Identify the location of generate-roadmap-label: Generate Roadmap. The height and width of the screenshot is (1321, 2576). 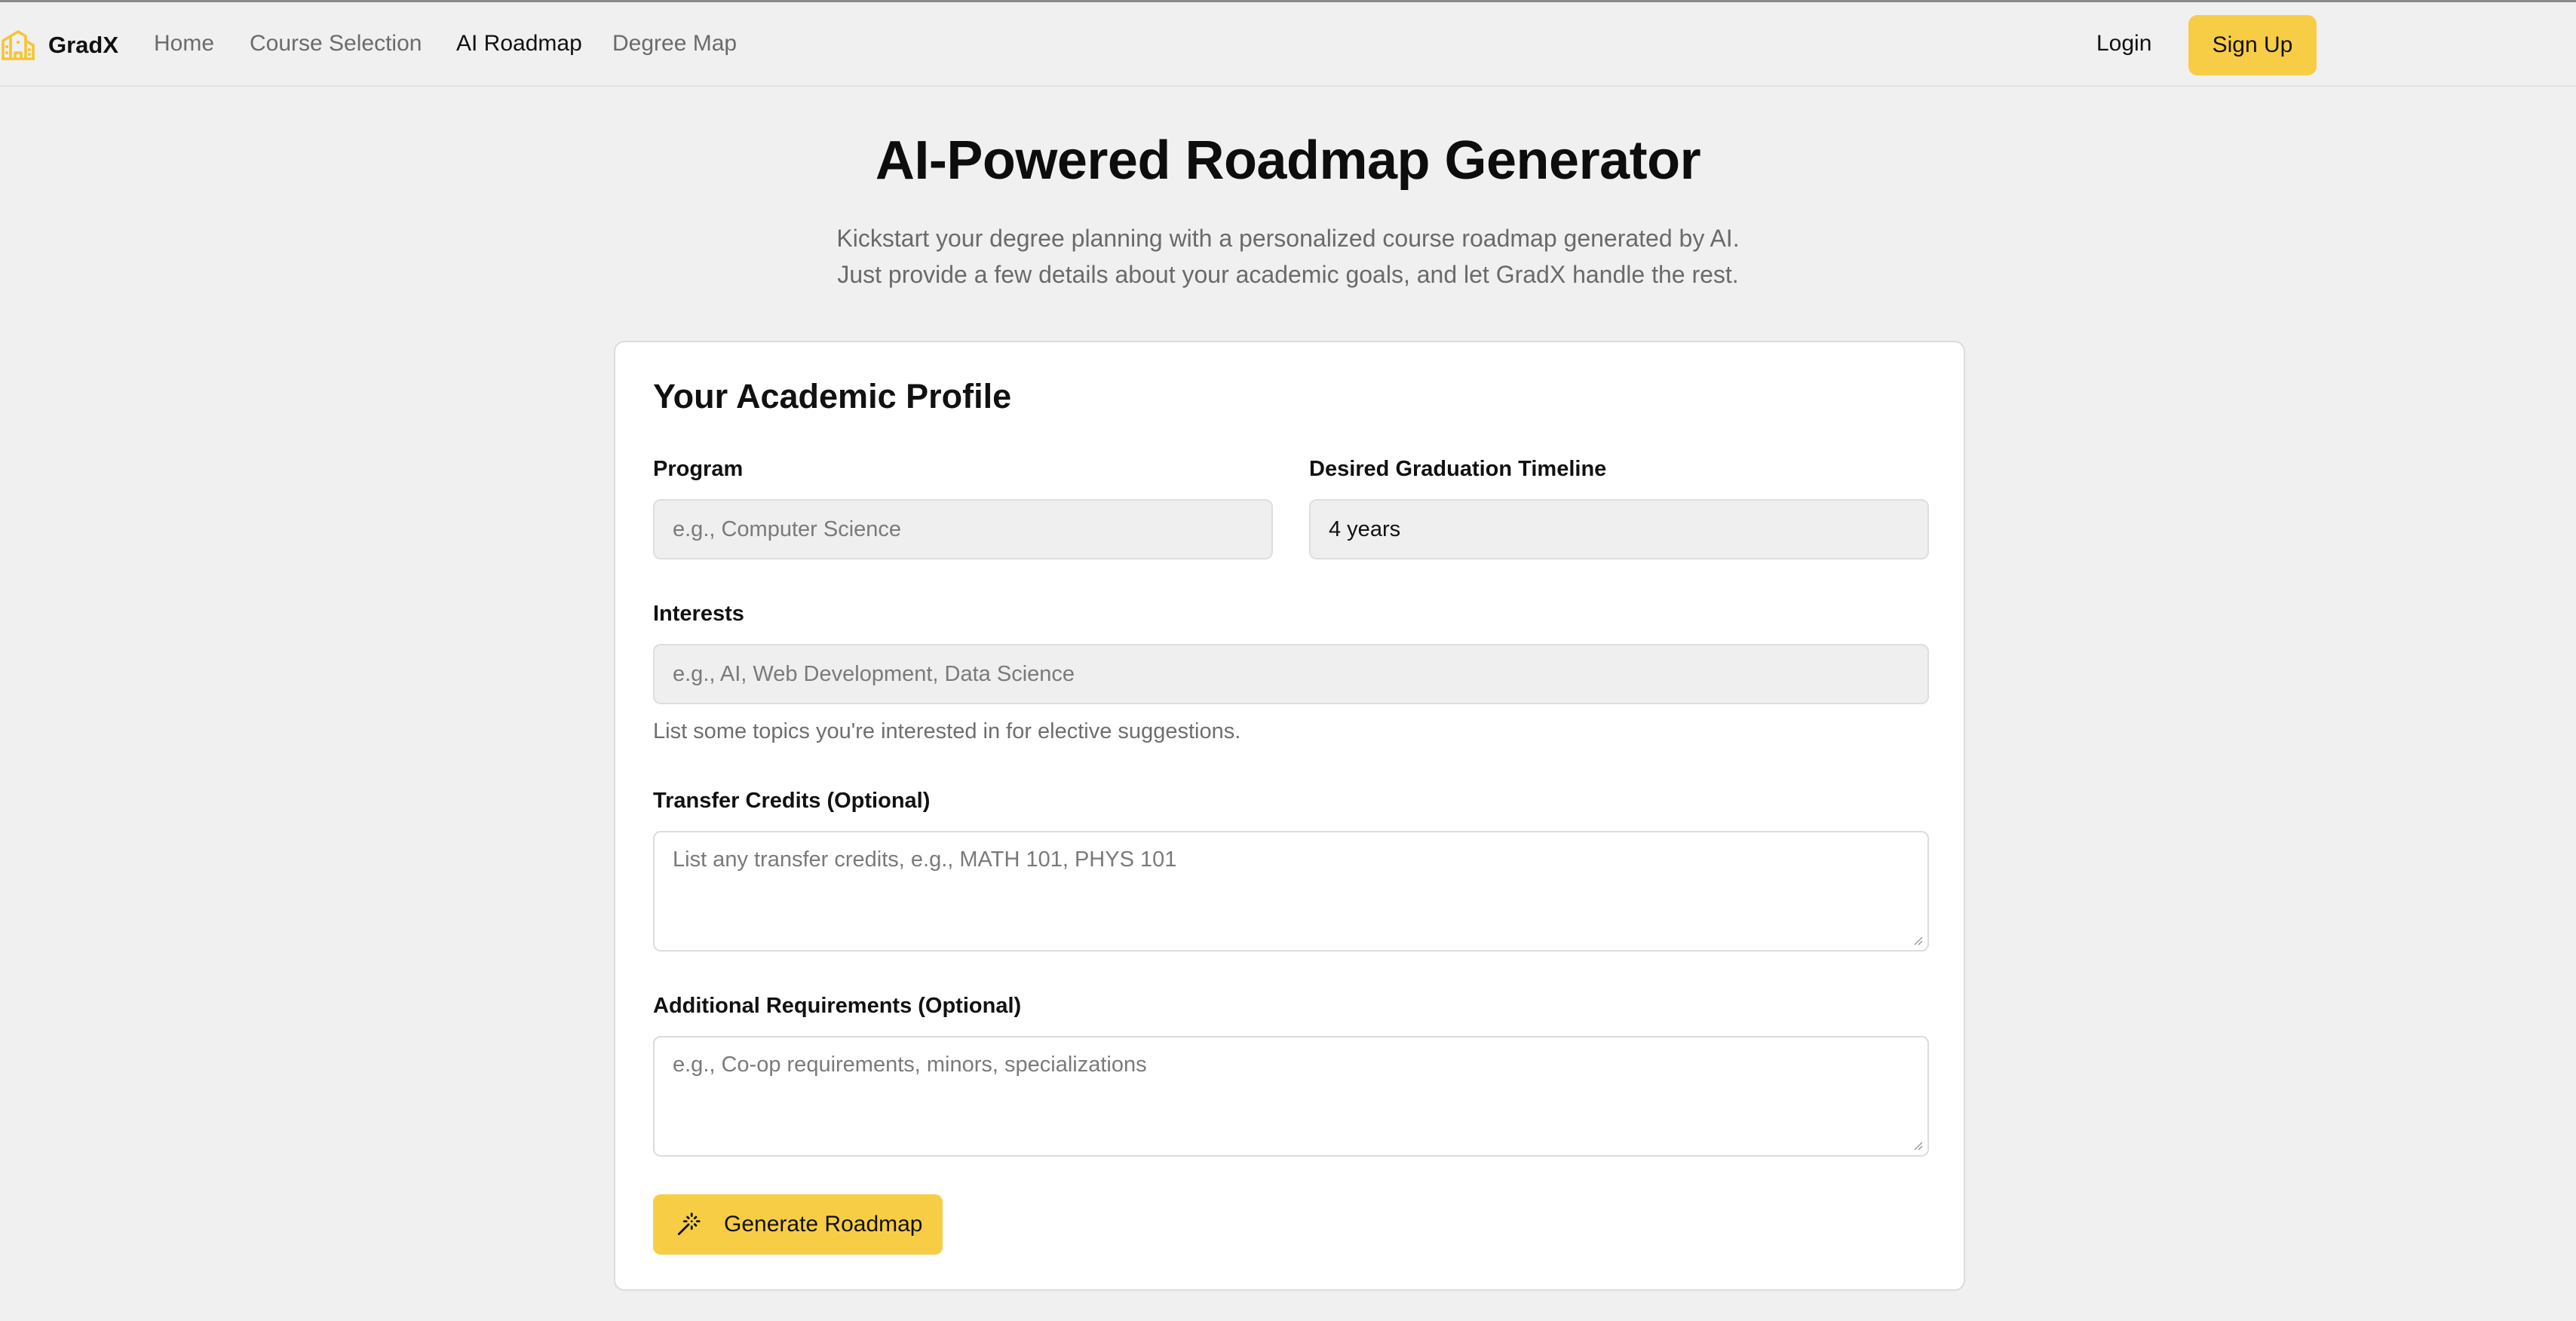
(823, 1224).